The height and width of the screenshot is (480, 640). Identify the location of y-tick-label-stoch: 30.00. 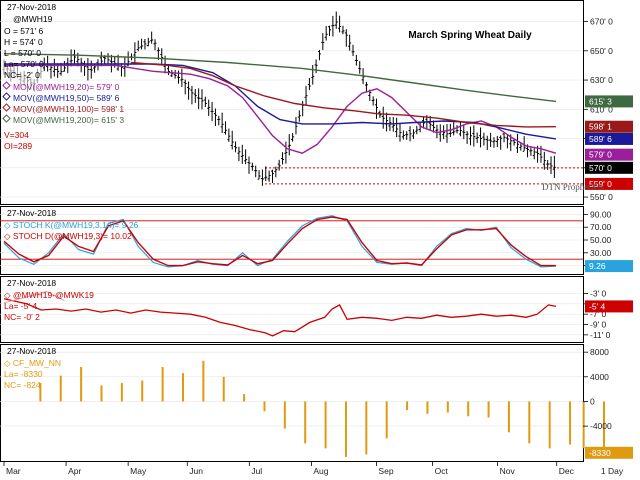
(601, 253).